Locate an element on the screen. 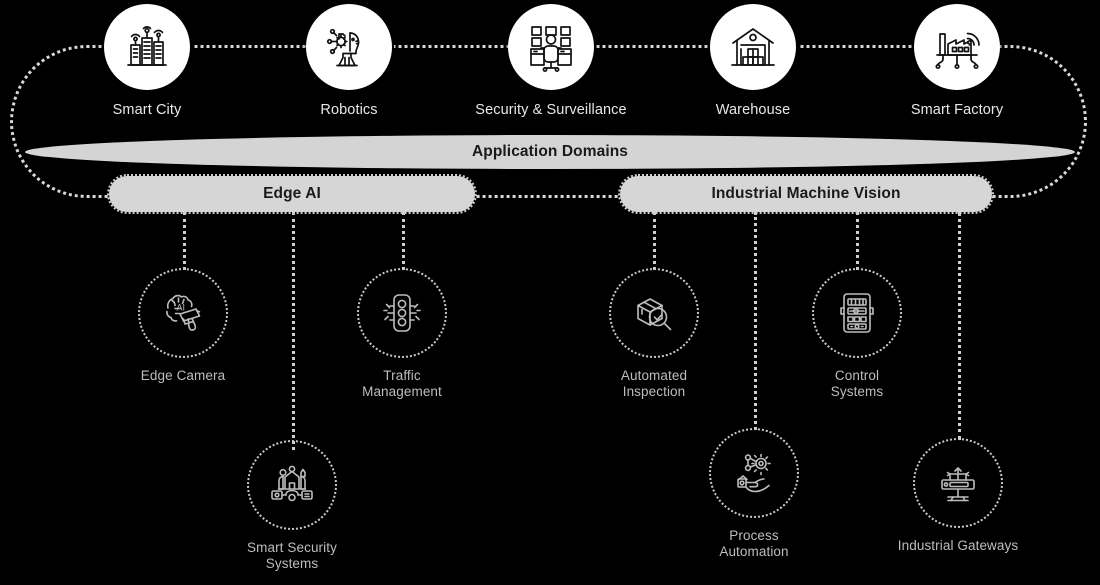  security-surveillance-icon is located at coordinates (551, 49).